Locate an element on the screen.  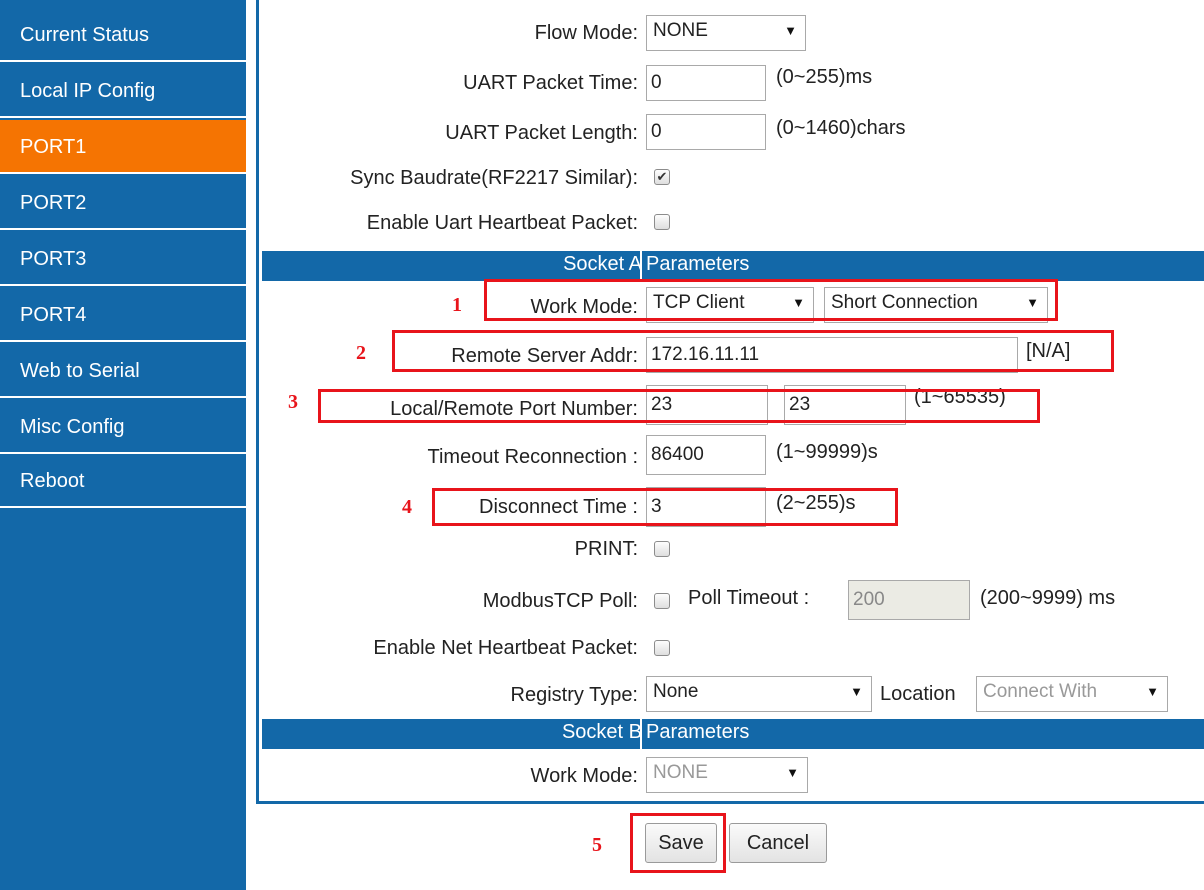
sidebar-item-port1: PORT1 is located at coordinates (123, 147).